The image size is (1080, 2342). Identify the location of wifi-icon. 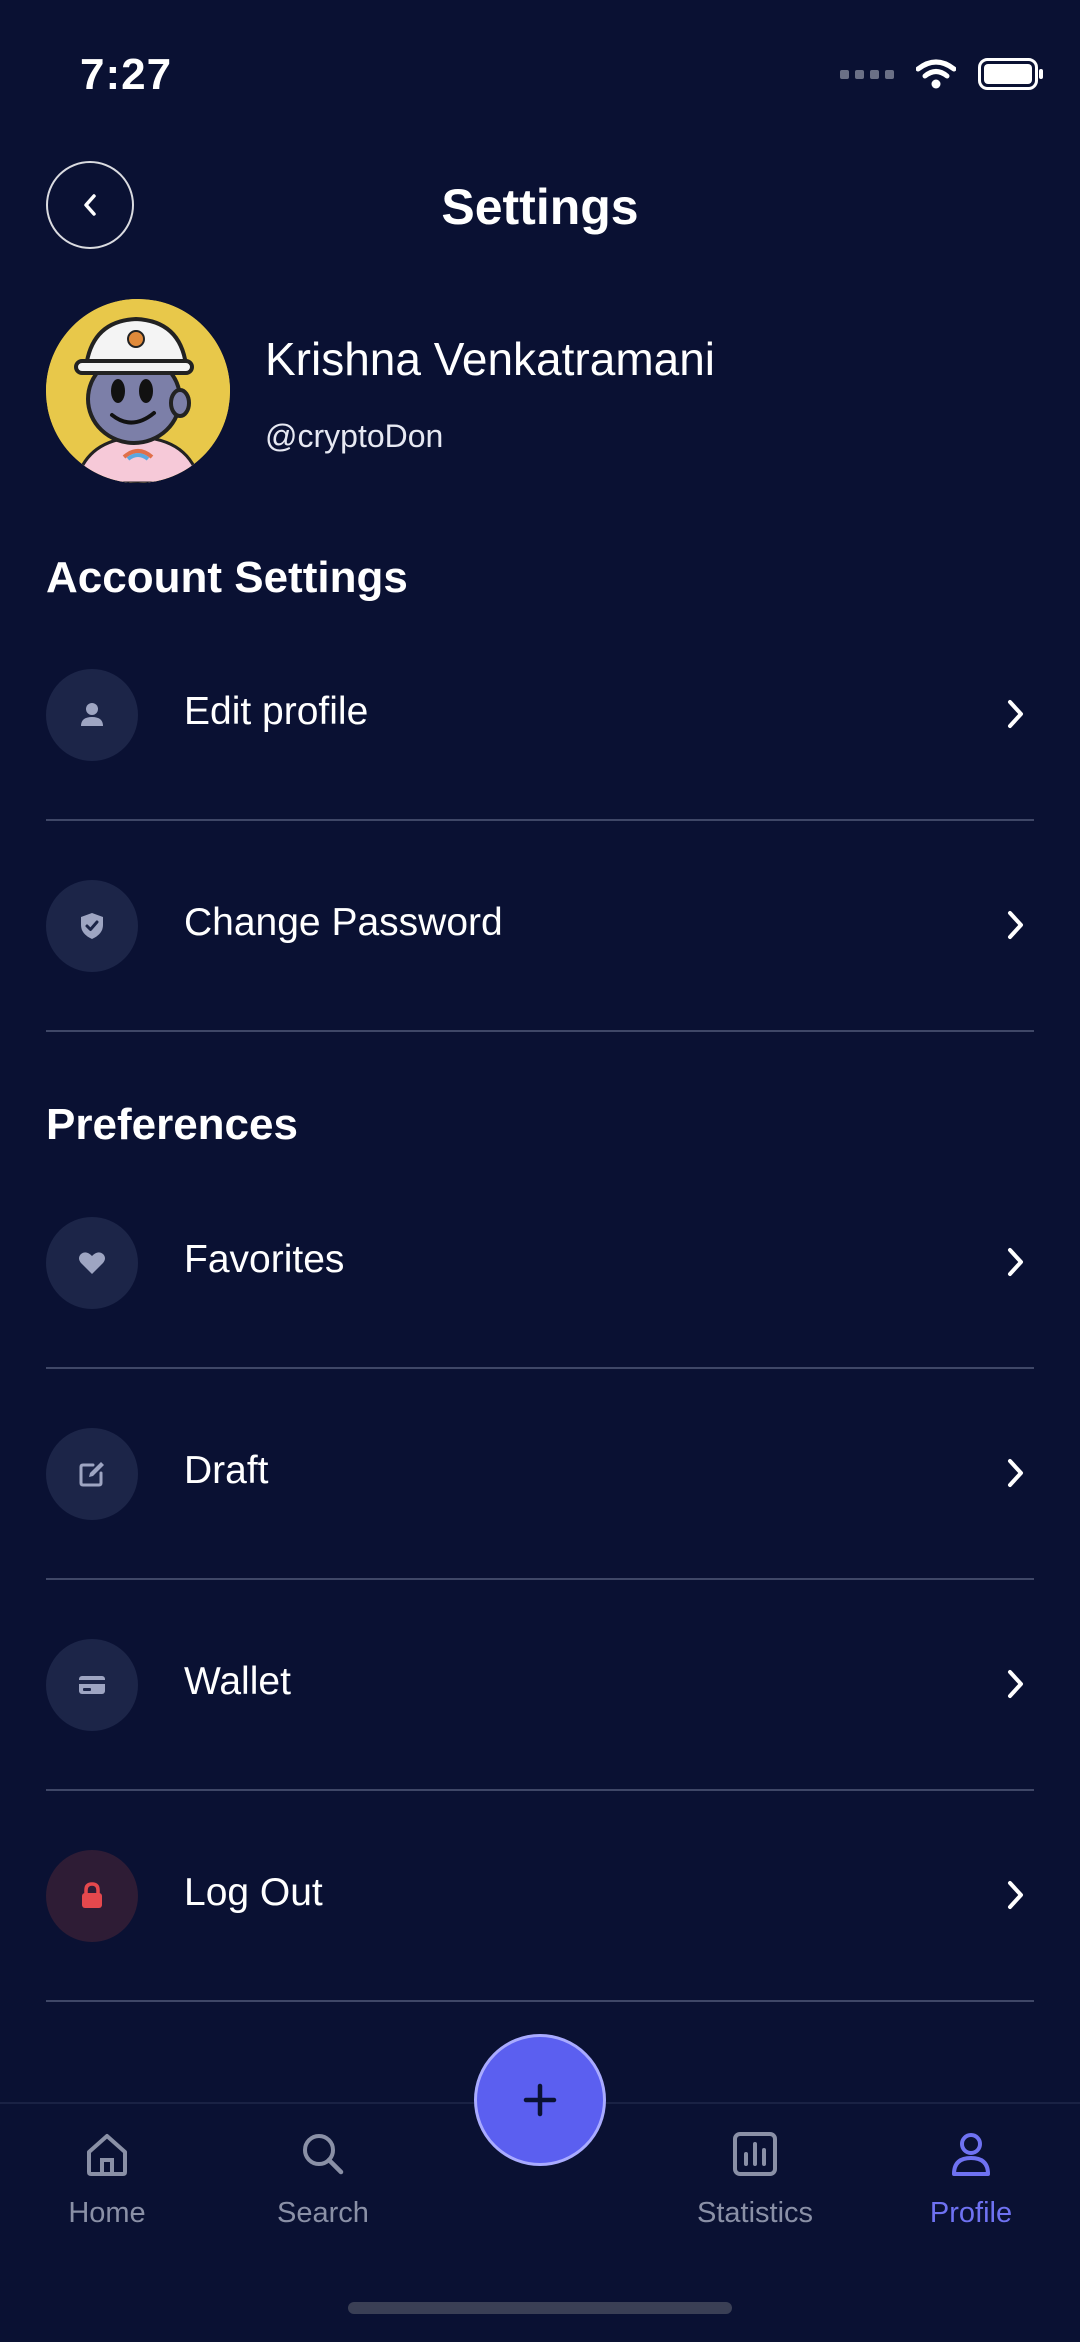
(936, 74).